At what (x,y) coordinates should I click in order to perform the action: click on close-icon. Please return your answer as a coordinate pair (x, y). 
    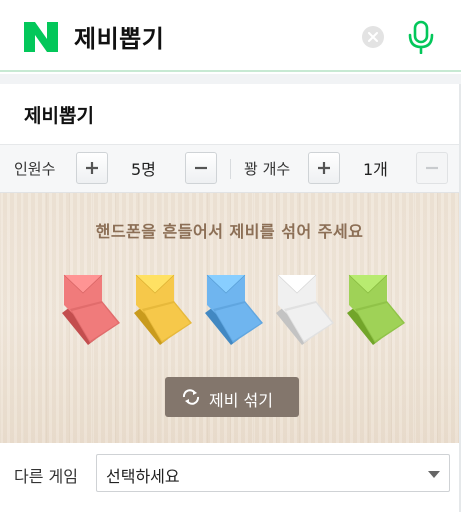
    Looking at the image, I should click on (373, 37).